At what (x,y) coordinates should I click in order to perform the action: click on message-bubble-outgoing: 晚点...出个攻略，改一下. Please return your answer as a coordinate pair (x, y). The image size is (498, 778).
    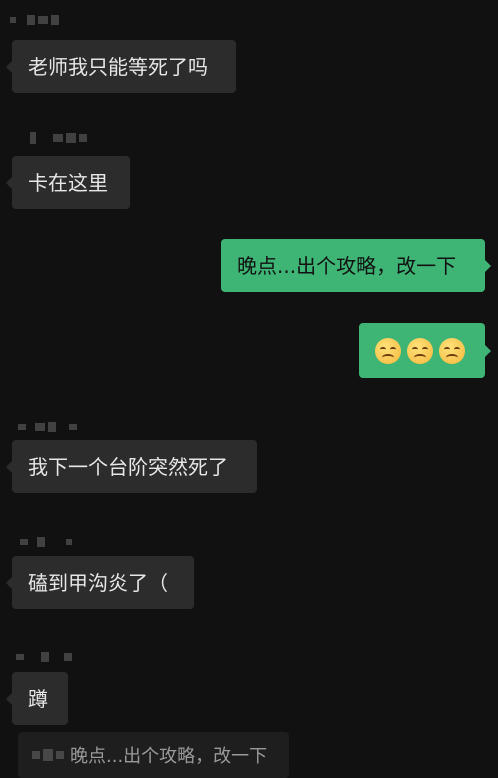
    Looking at the image, I should click on (353, 265).